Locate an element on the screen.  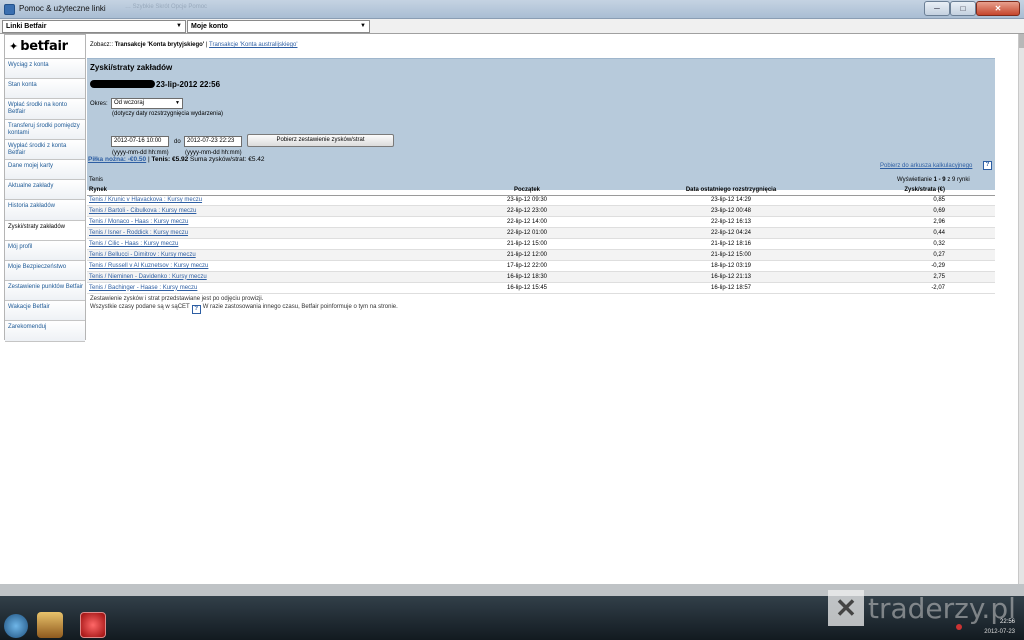
sidebar-item-withdraw: Wypłać środki z konta Betfair is located at coordinates (45, 149).